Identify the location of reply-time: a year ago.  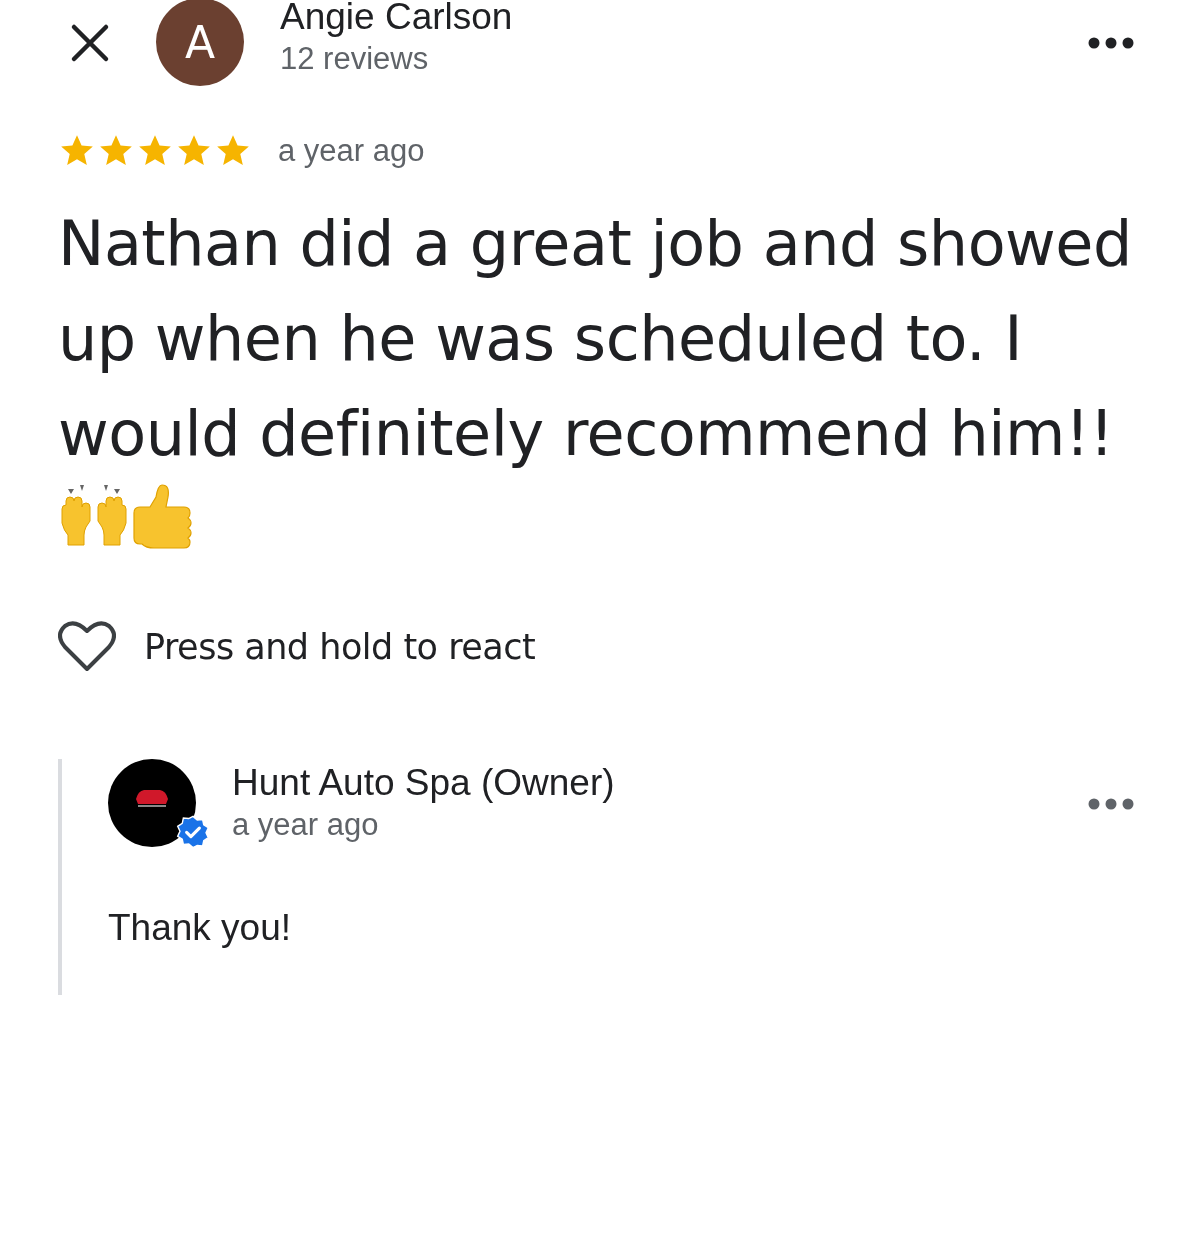
(306, 825).